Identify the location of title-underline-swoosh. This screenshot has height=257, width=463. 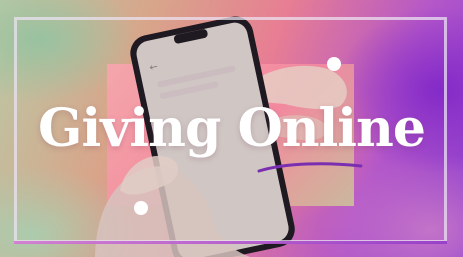
(310, 167).